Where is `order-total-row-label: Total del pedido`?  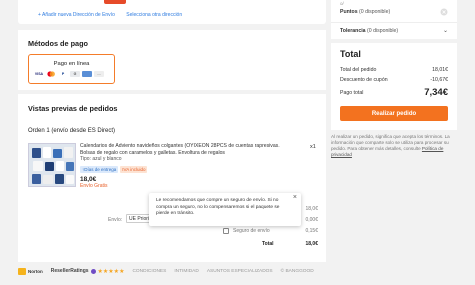 order-total-row-label: Total del pedido is located at coordinates (358, 70).